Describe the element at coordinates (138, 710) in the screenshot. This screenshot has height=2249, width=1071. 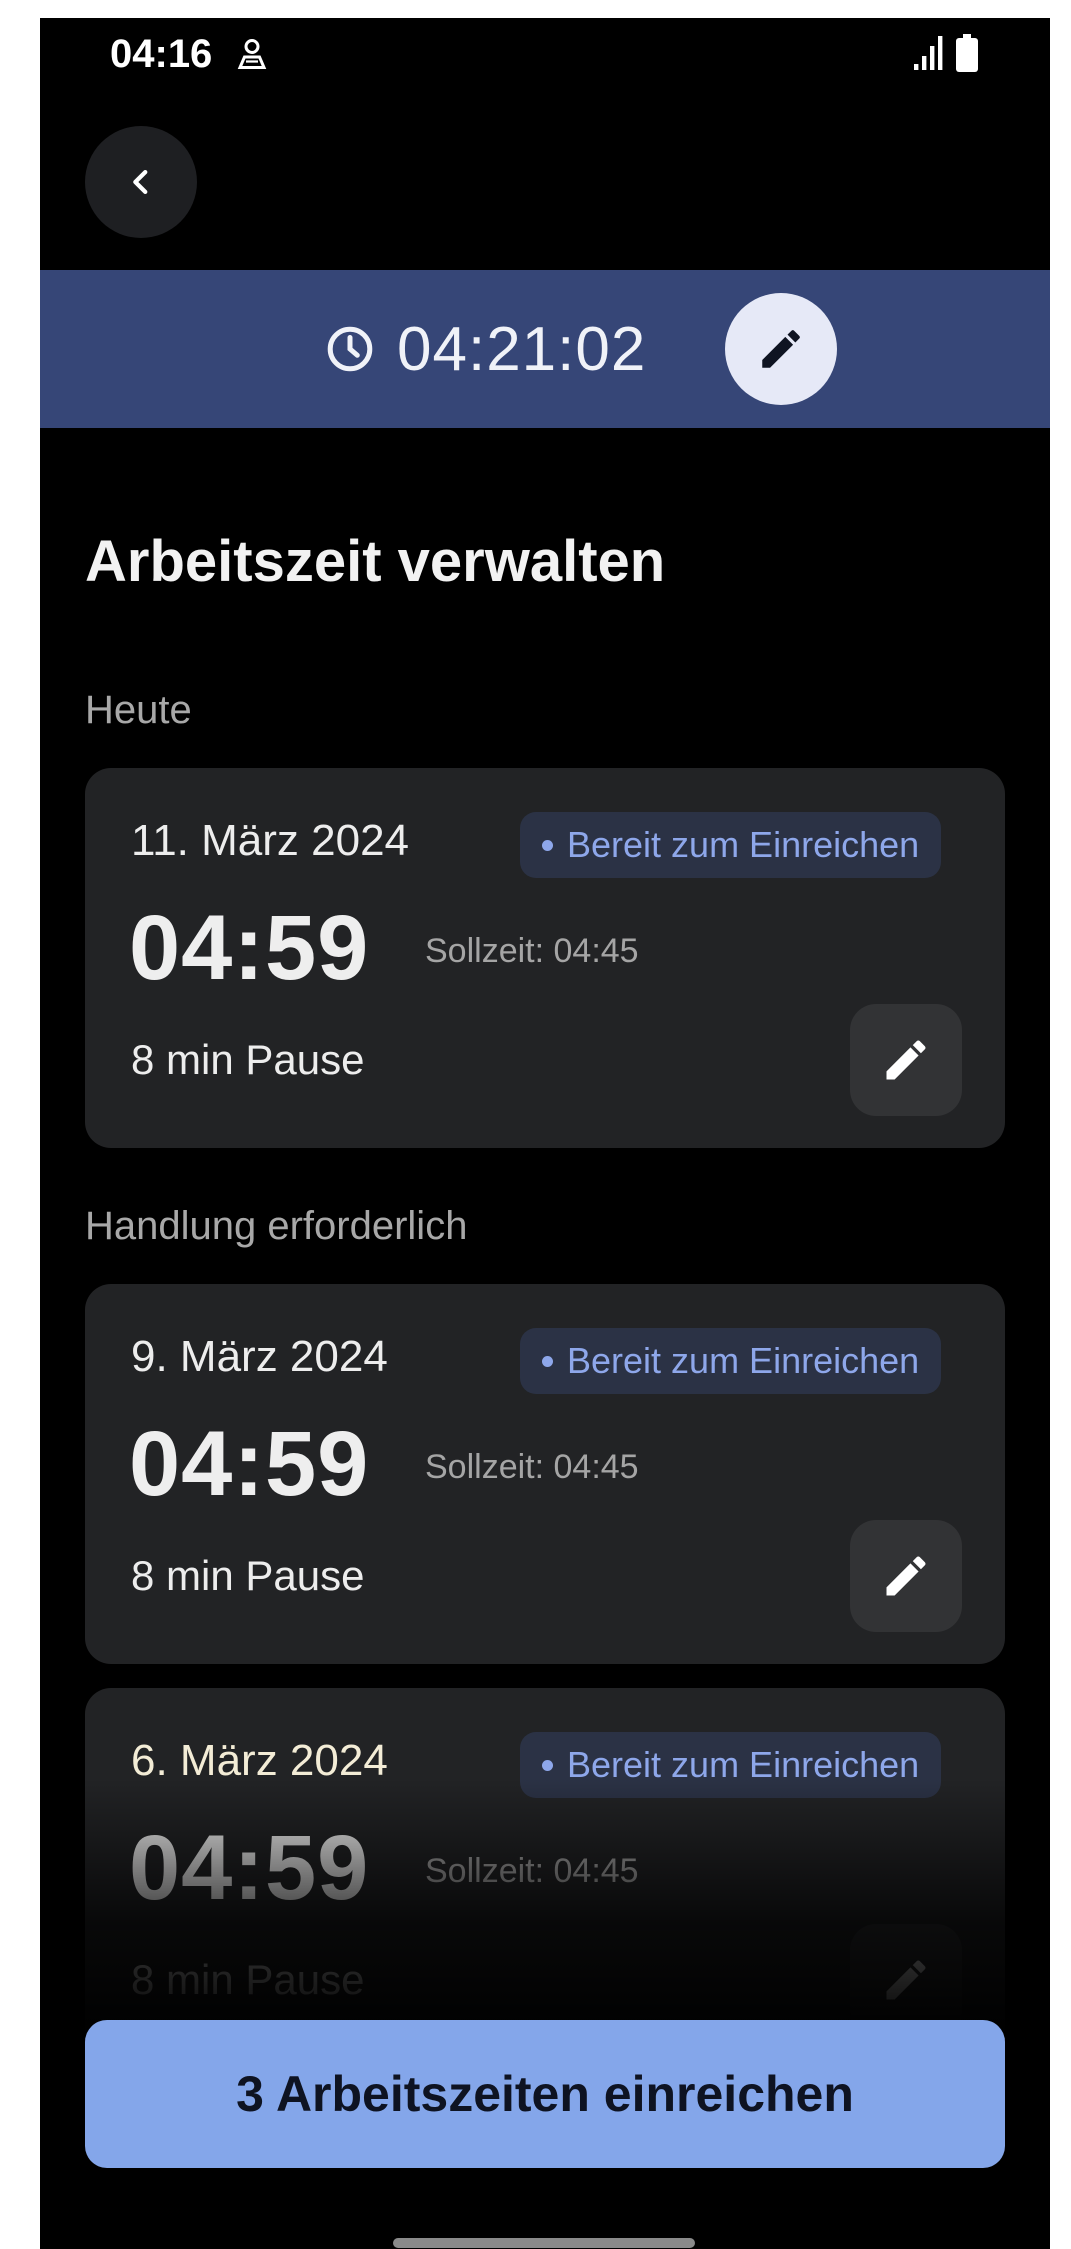
I see `section-label-today: Heute` at that location.